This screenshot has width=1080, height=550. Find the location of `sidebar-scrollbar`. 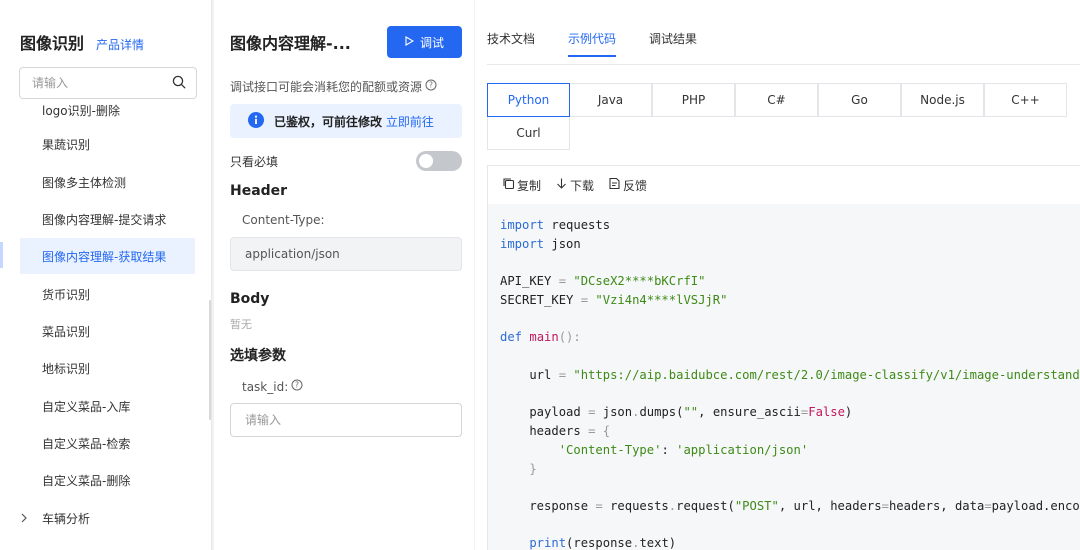

sidebar-scrollbar is located at coordinates (210, 360).